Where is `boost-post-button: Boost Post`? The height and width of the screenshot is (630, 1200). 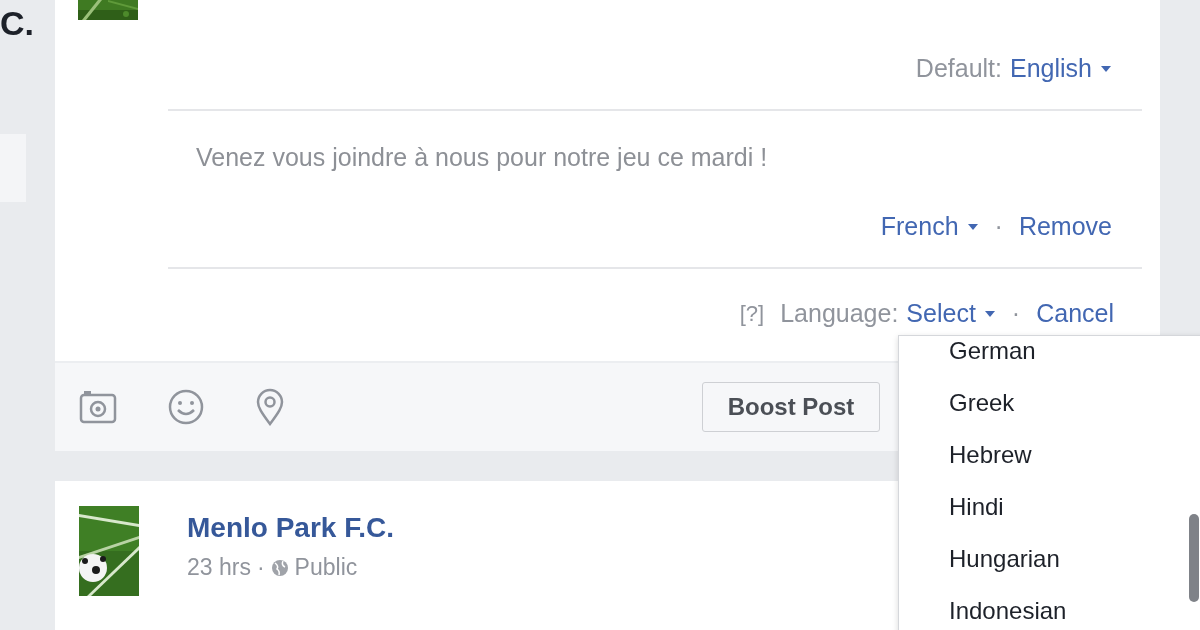
boost-post-button: Boost Post is located at coordinates (791, 407).